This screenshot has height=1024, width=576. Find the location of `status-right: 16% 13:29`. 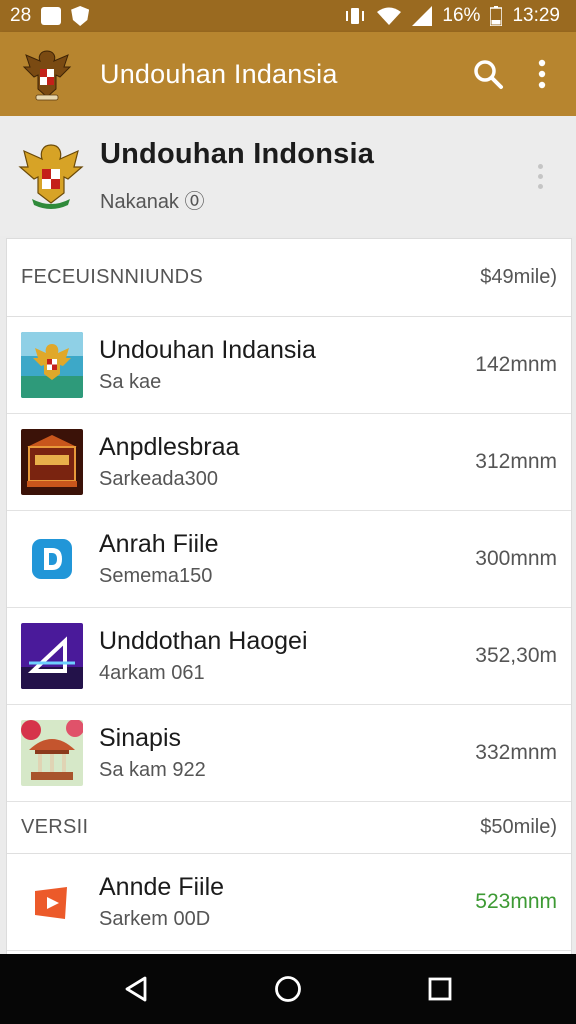

status-right: 16% 13:29 is located at coordinates (452, 16).